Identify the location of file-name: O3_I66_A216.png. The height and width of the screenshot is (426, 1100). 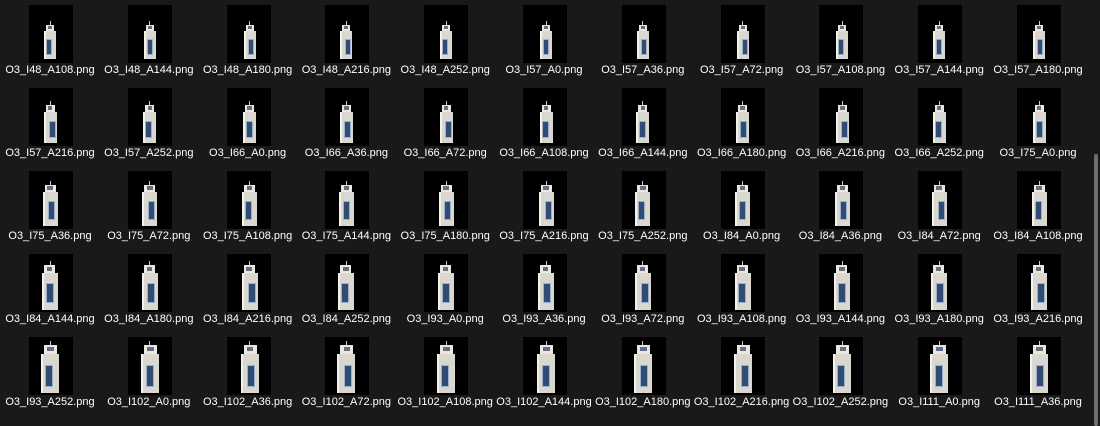
(840, 153).